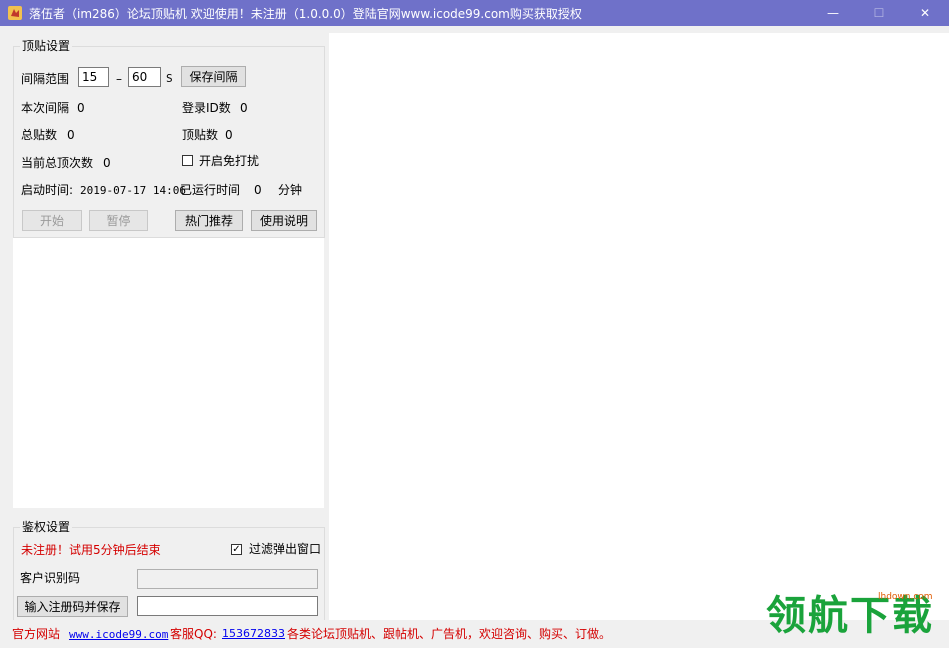 The width and height of the screenshot is (949, 648). What do you see at coordinates (93, 77) in the screenshot?
I see `interval-min-input: 15` at bounding box center [93, 77].